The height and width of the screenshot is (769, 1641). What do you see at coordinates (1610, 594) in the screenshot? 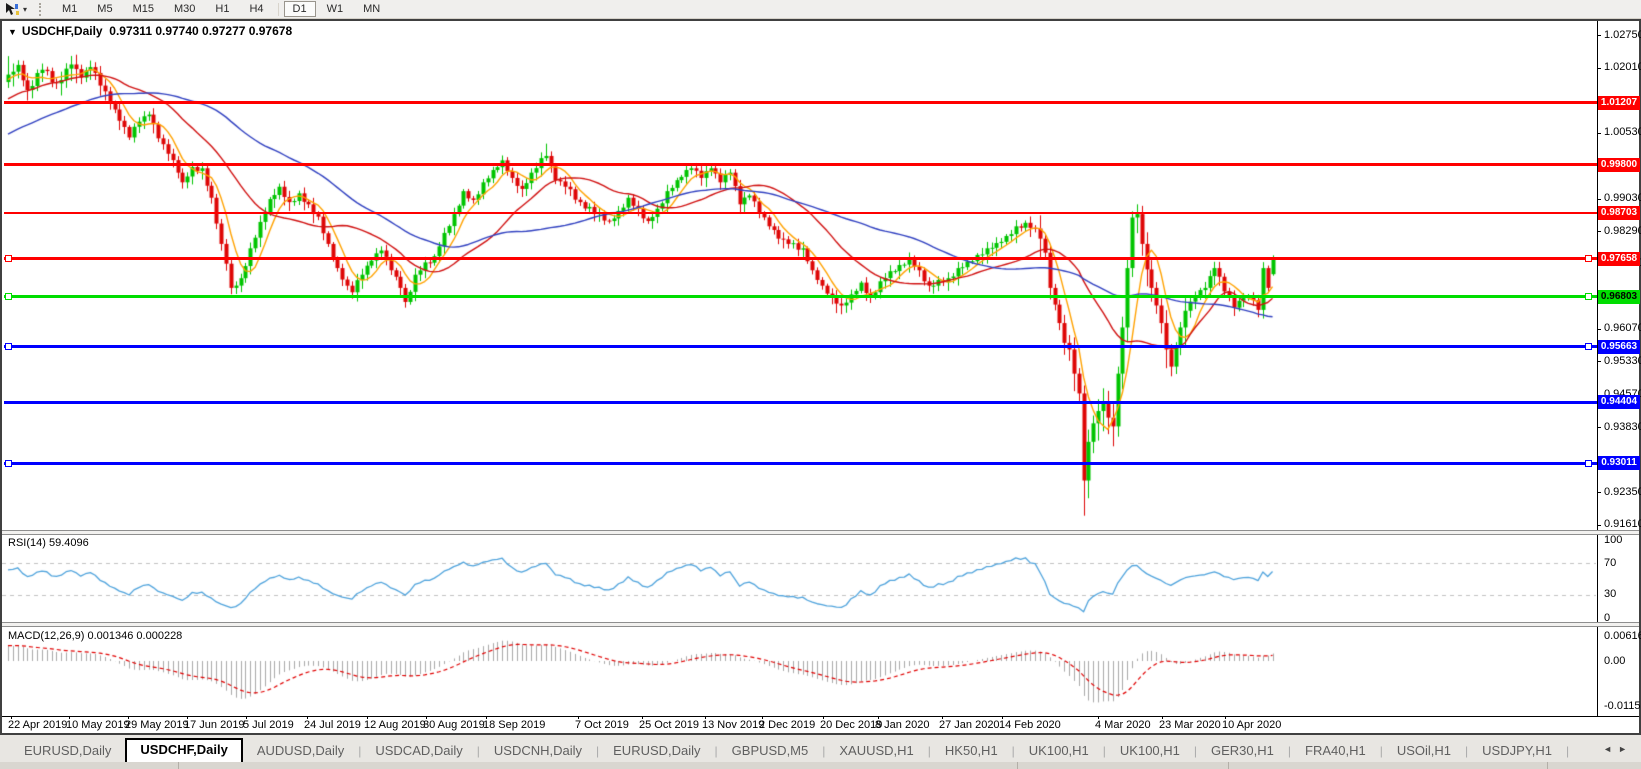
I see `rsi-axis-tick: 30` at bounding box center [1610, 594].